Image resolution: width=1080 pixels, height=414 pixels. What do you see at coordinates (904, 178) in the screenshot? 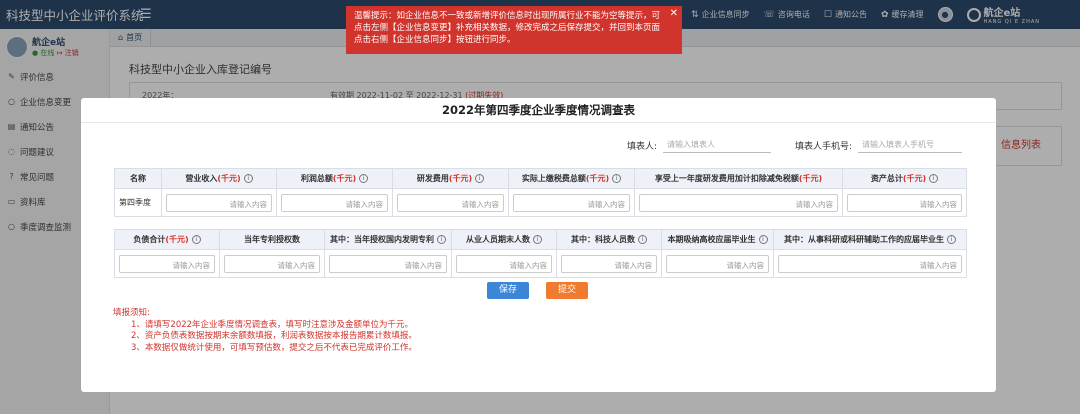
I see `col-total-assets: 资产总计(千元) i` at bounding box center [904, 178].